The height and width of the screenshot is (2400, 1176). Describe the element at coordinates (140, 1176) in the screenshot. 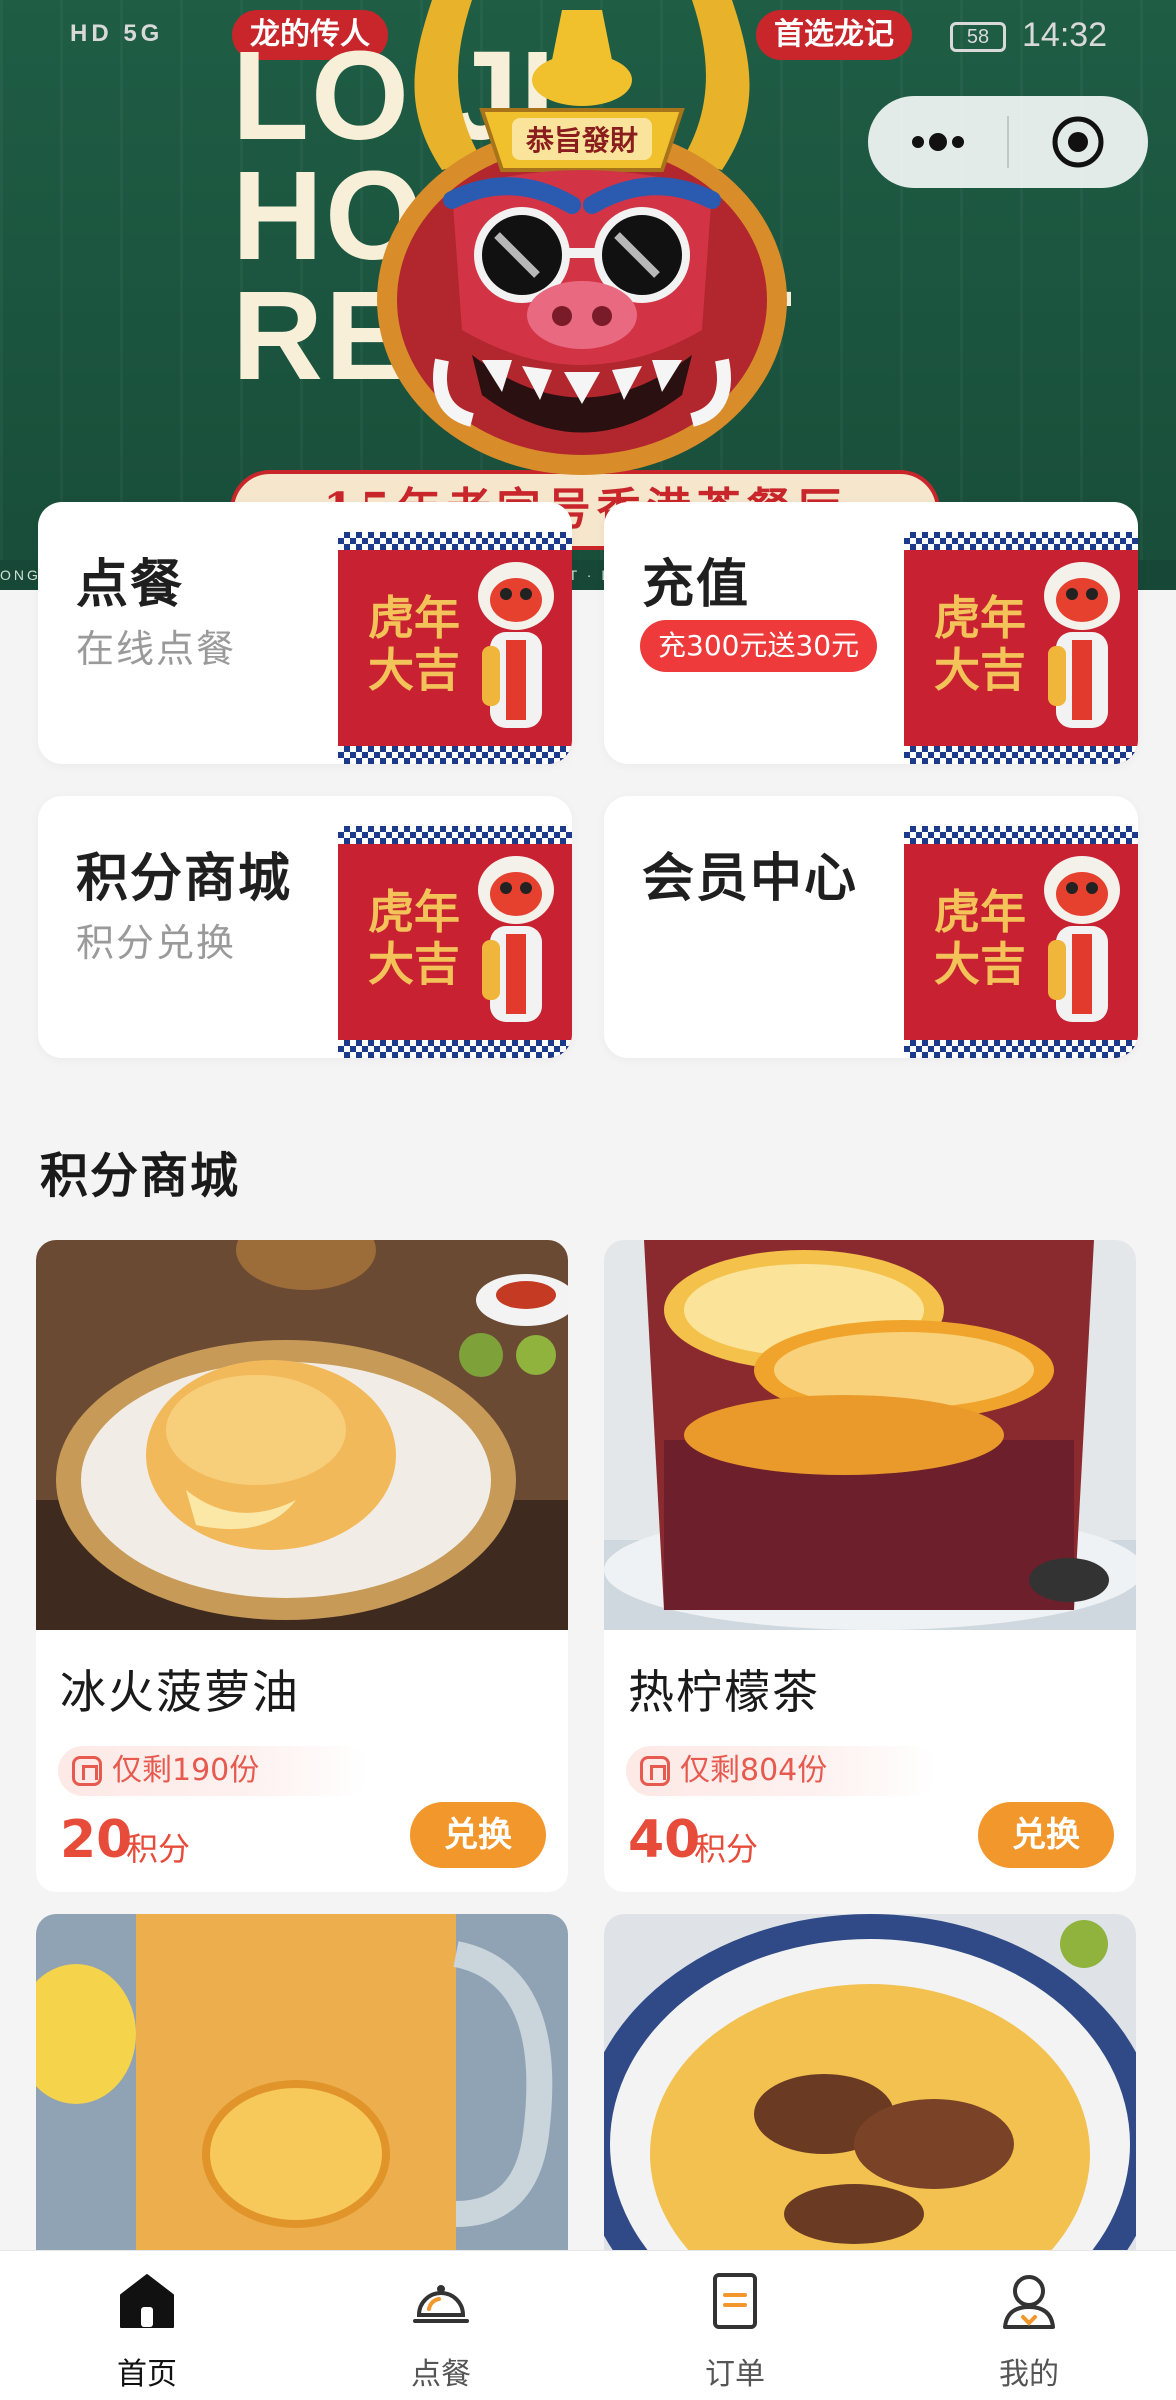

I see `points-mall-section-title: 积分商城` at that location.